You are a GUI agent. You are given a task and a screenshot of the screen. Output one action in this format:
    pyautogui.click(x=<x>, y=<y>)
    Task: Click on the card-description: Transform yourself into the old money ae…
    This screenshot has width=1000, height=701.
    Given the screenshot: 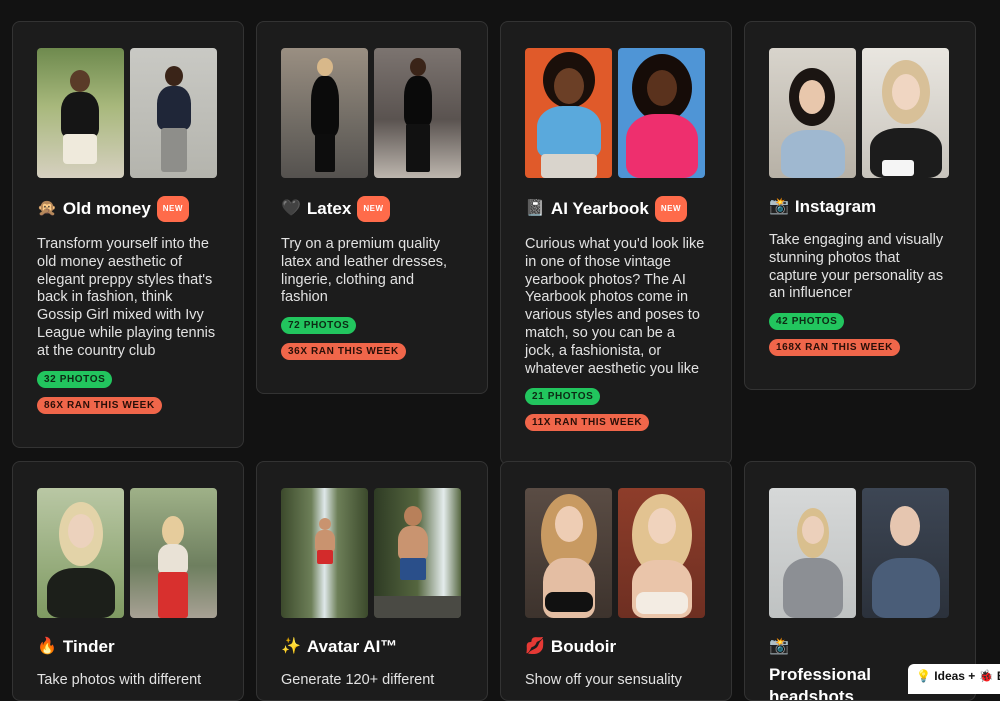 What is the action you would take?
    pyautogui.click(x=126, y=297)
    